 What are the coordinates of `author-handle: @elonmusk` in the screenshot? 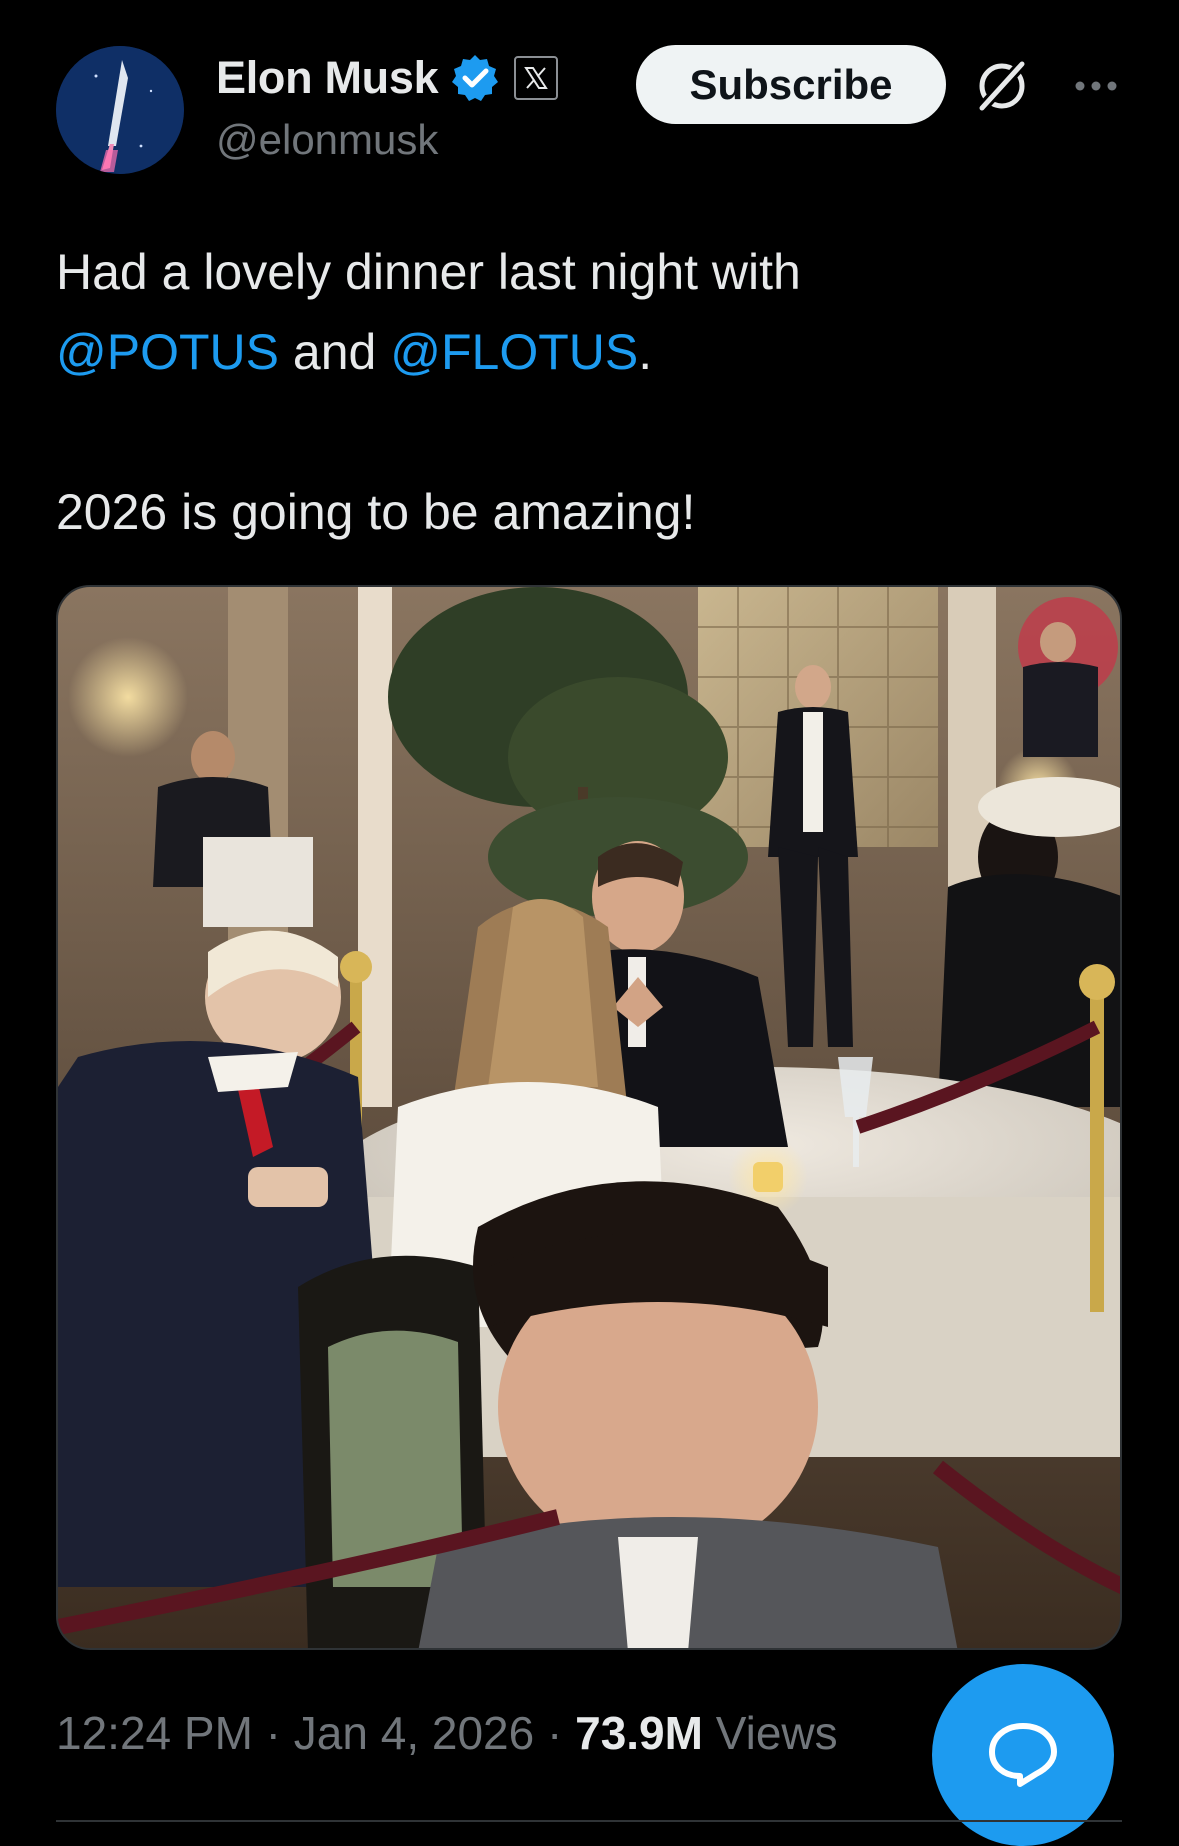 It's located at (327, 140).